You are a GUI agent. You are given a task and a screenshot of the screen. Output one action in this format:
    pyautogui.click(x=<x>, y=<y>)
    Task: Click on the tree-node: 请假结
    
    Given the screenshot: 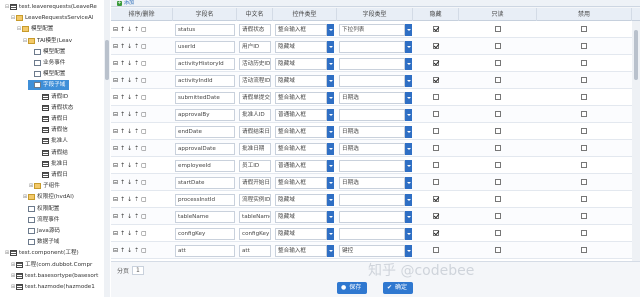 What is the action you would take?
    pyautogui.click(x=52, y=153)
    